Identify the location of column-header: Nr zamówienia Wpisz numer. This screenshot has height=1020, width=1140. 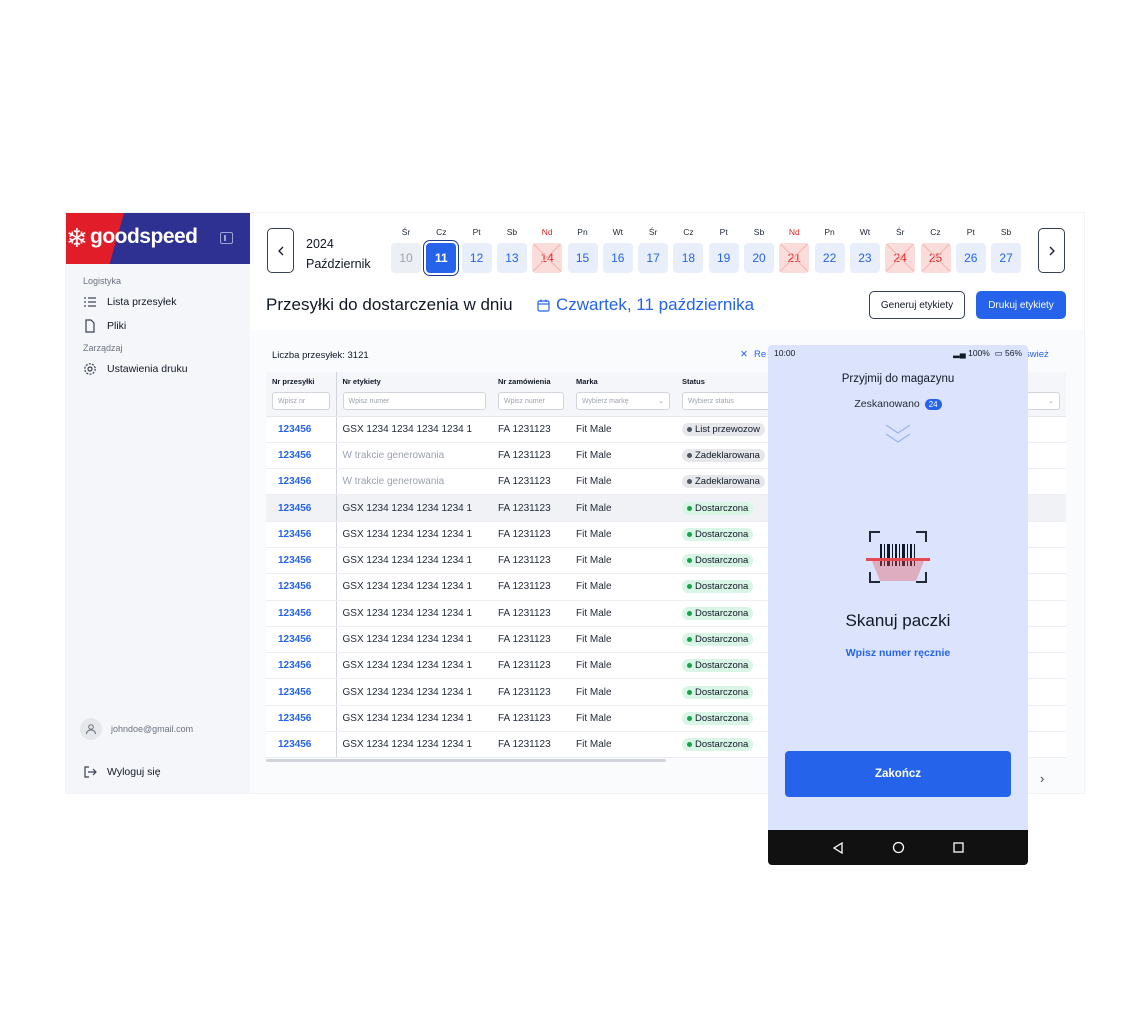
(531, 394).